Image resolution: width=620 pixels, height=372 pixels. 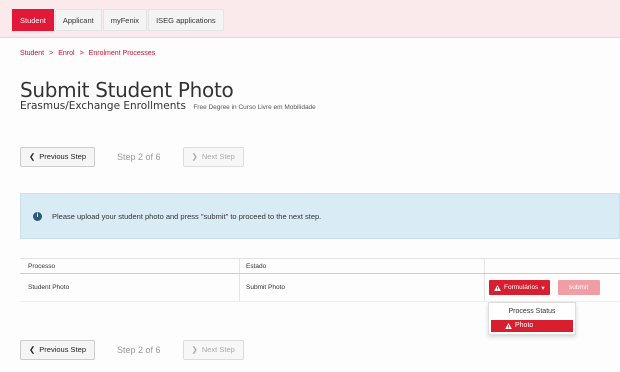 I want to click on breadcrumb-enrol: Enrol, so click(x=66, y=53).